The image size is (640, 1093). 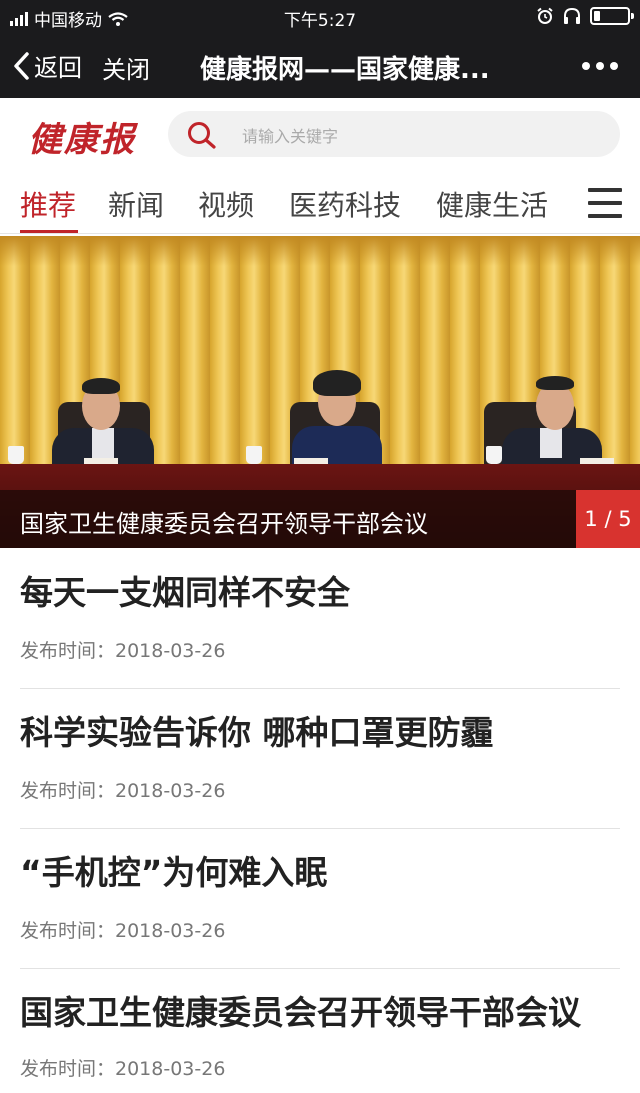 What do you see at coordinates (49, 231) in the screenshot?
I see `active-tab-indicator` at bounding box center [49, 231].